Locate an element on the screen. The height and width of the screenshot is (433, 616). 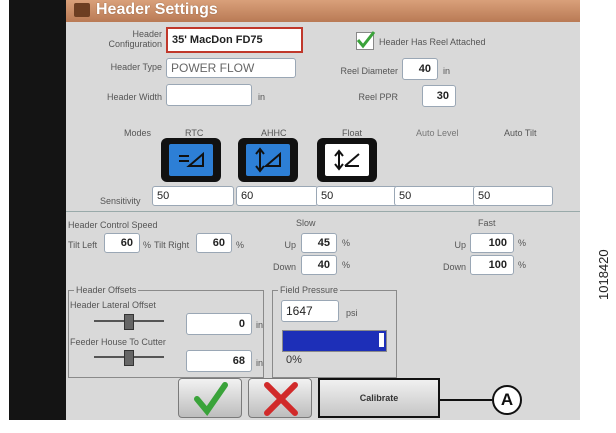
page-title: Header Settings is located at coordinates (157, 9).